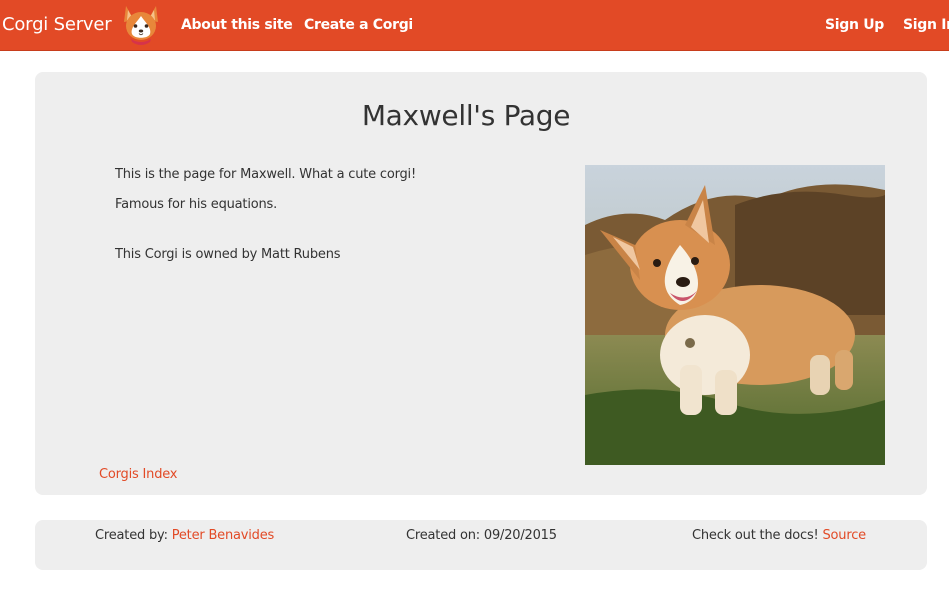 Image resolution: width=949 pixels, height=591 pixels. Describe the element at coordinates (141, 25) in the screenshot. I see `corgi-logo-icon` at that location.